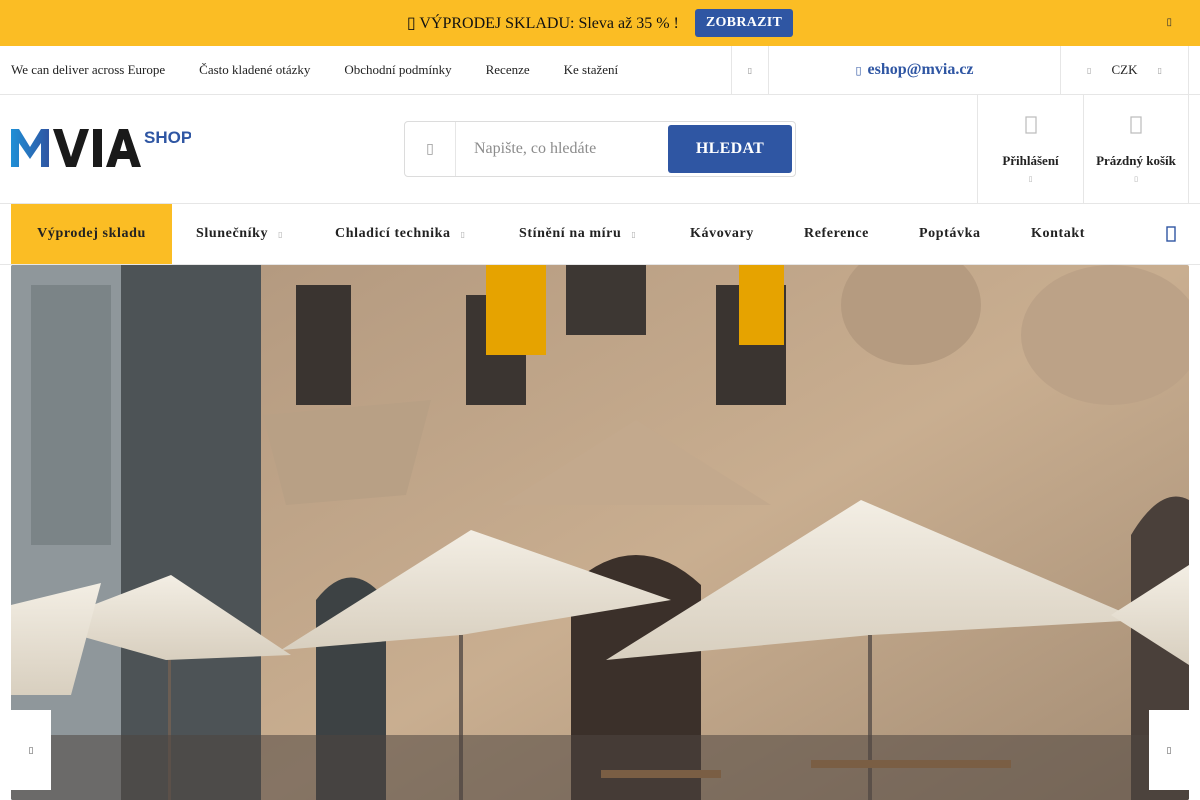  Describe the element at coordinates (393, 233) in the screenshot. I see `nav-item-label: Chladicí technika` at that location.